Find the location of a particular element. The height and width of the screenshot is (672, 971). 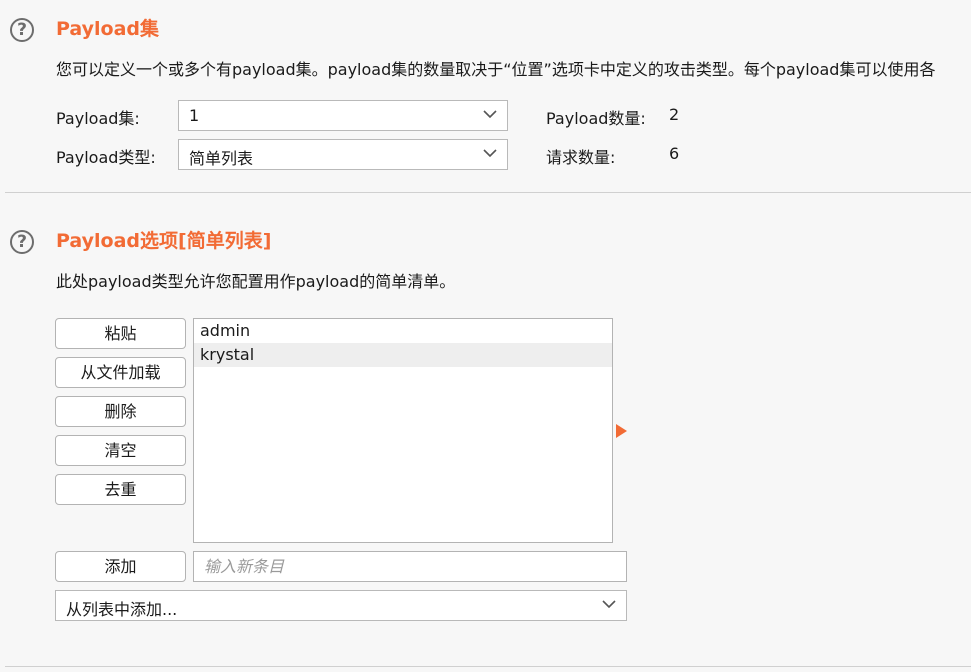

payload-options-title: Payload选项[简单列表] is located at coordinates (164, 241).